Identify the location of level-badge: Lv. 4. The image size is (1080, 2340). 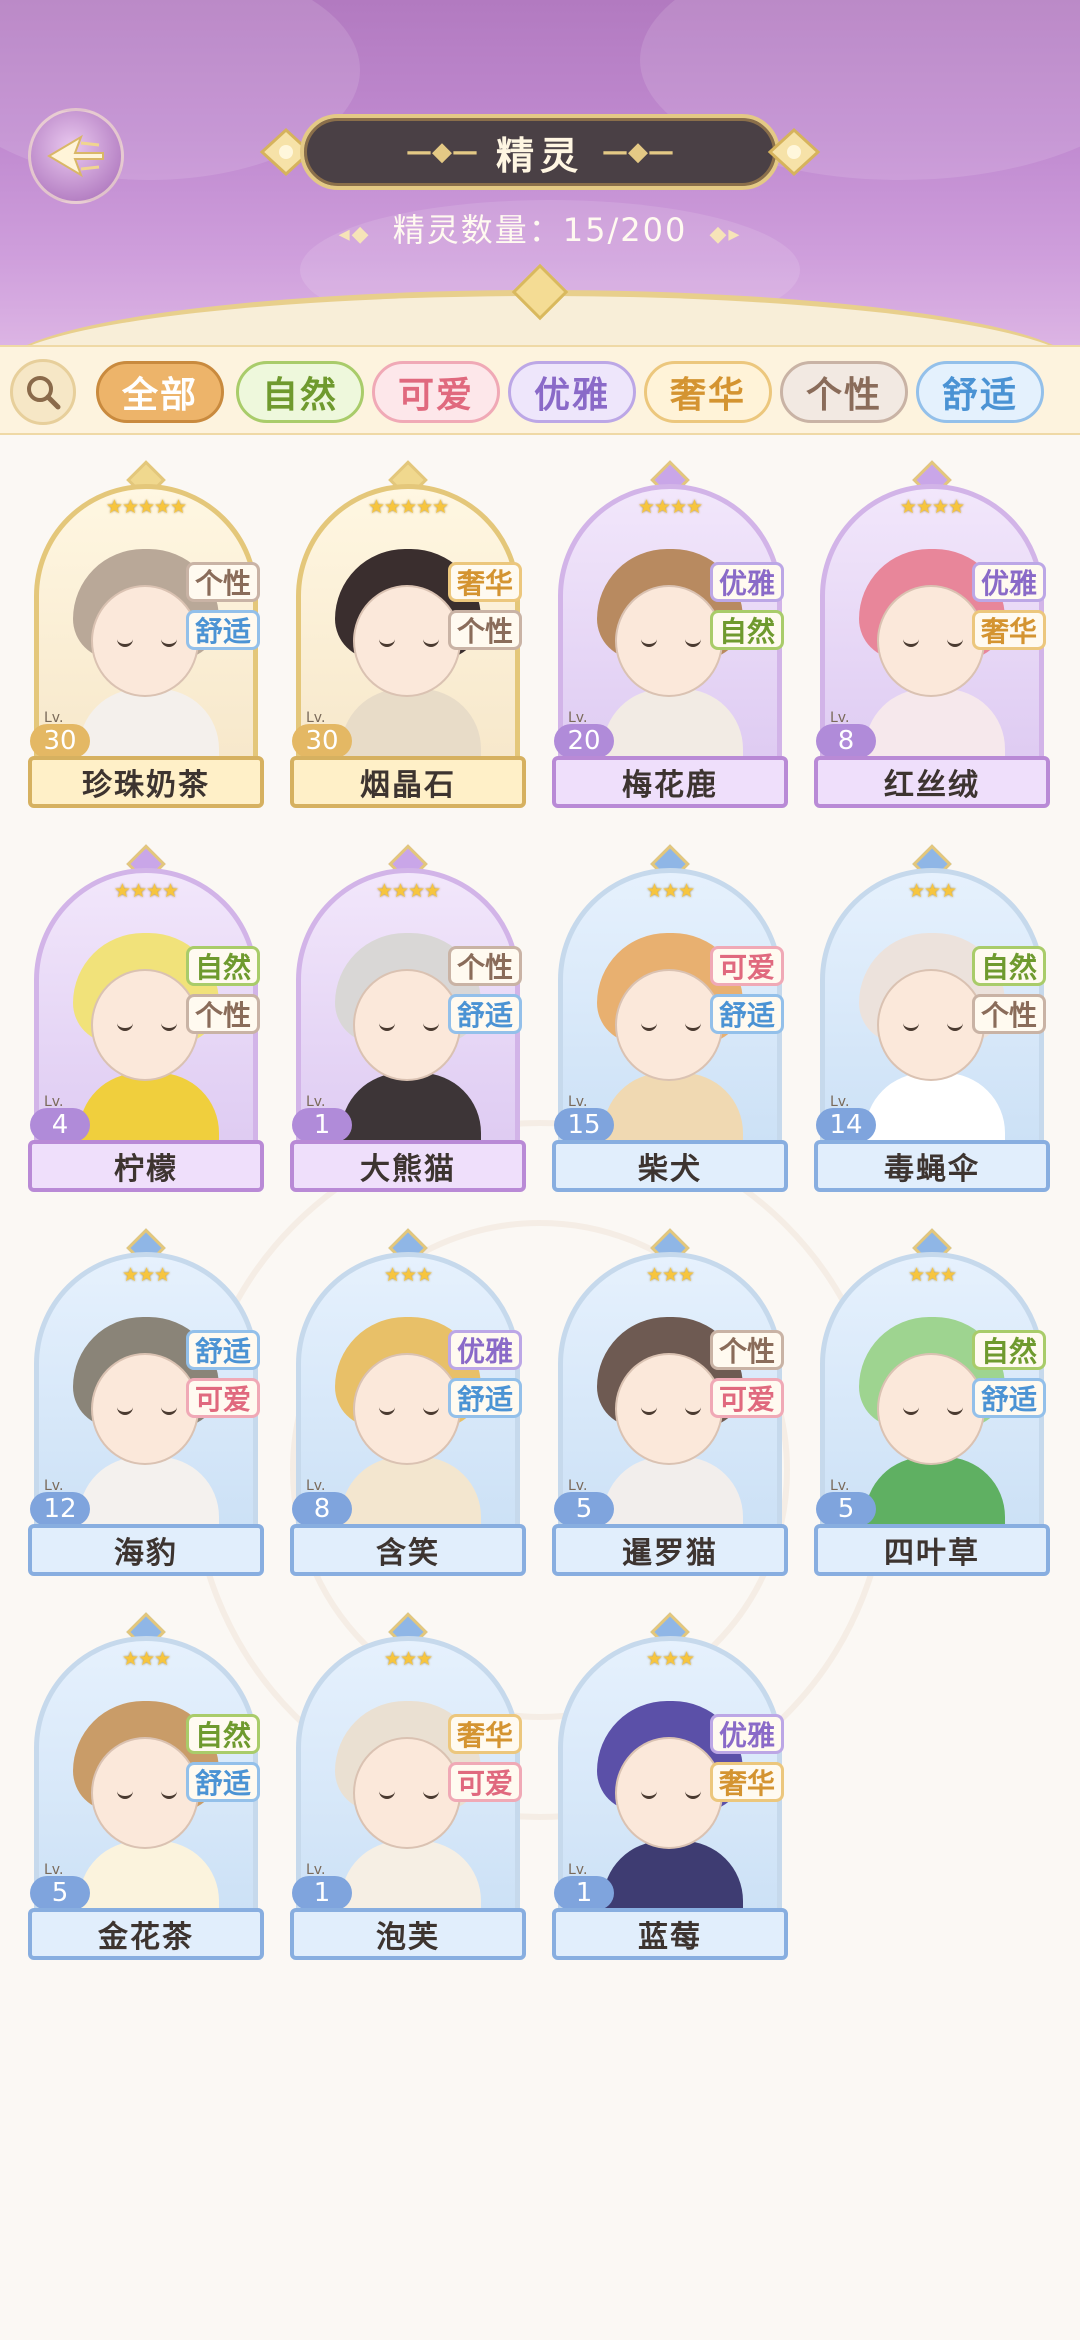
(62, 1118).